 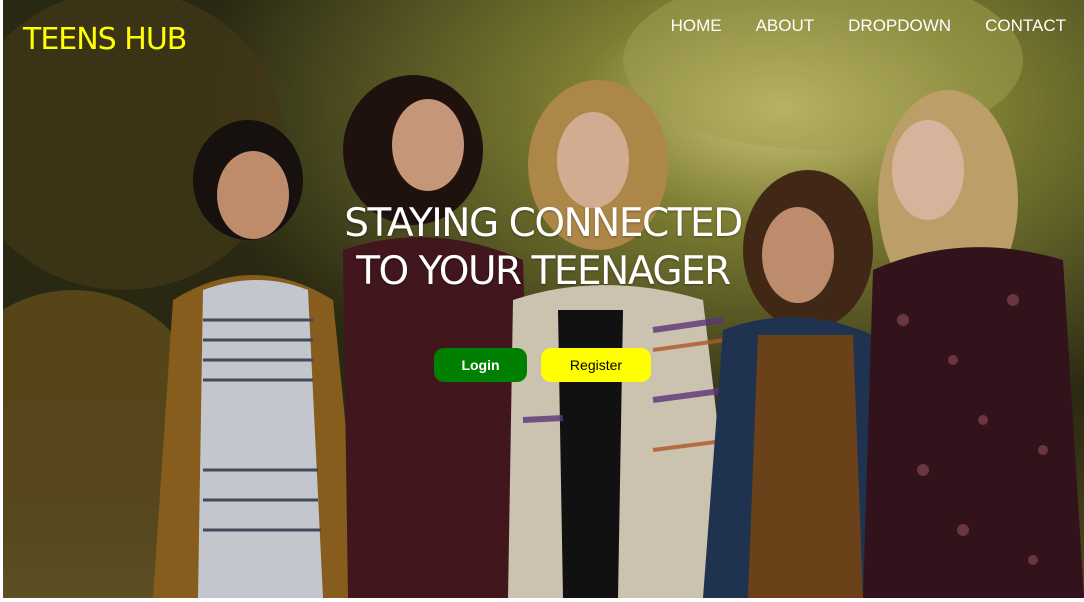 I want to click on hero-headline-line1: STAYING CONNECTED, so click(x=543, y=223).